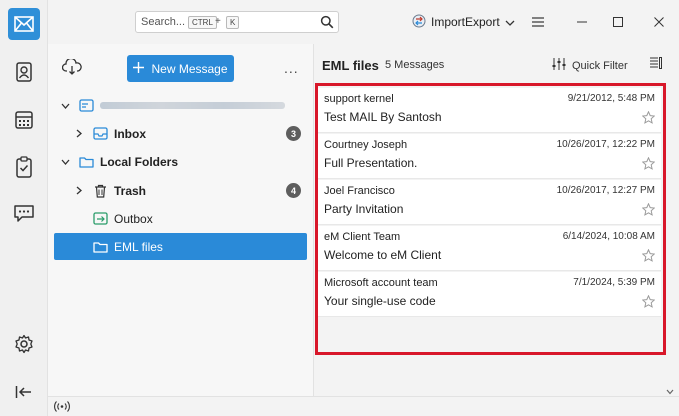 Image resolution: width=679 pixels, height=416 pixels. I want to click on account-name: ImportExport, so click(465, 22).